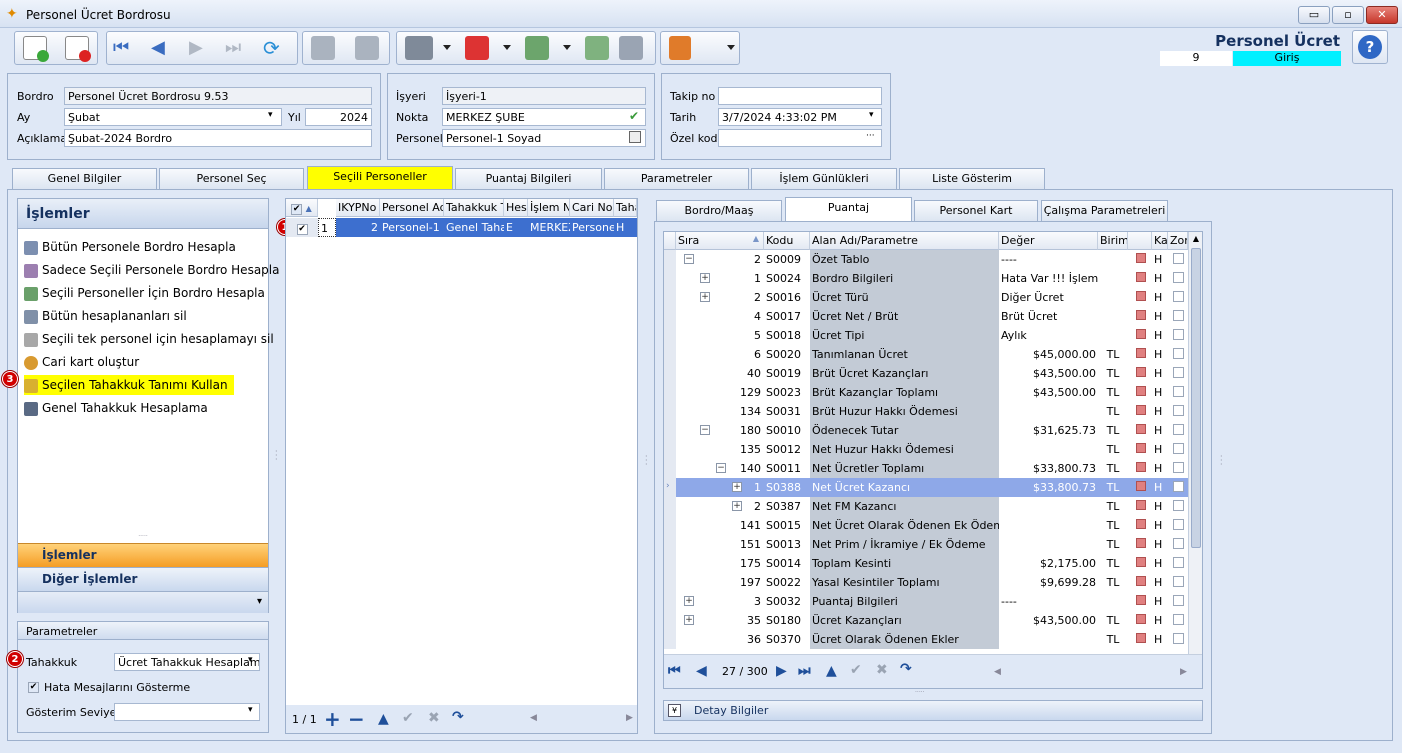 The image size is (1402, 753). I want to click on prev-record-icon: ◀, so click(163, 48).